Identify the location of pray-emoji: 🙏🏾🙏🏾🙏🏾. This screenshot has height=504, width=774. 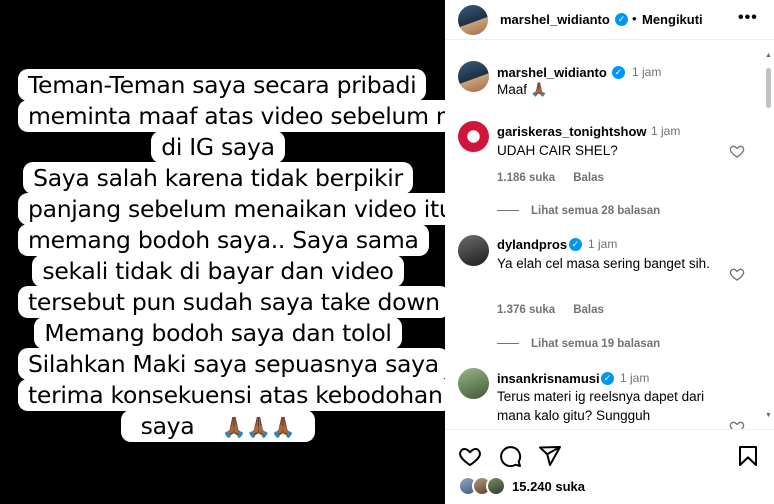
(258, 427).